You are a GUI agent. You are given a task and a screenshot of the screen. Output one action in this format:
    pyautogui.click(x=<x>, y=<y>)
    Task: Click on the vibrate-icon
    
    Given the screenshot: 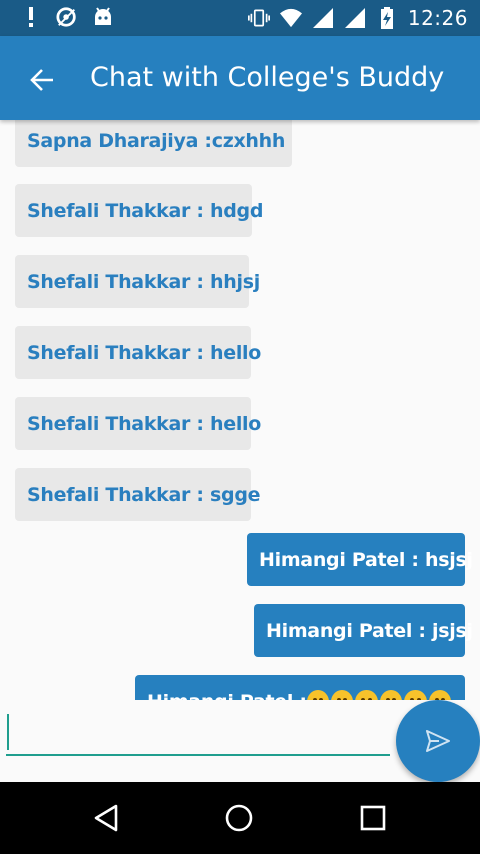 What is the action you would take?
    pyautogui.click(x=258, y=18)
    